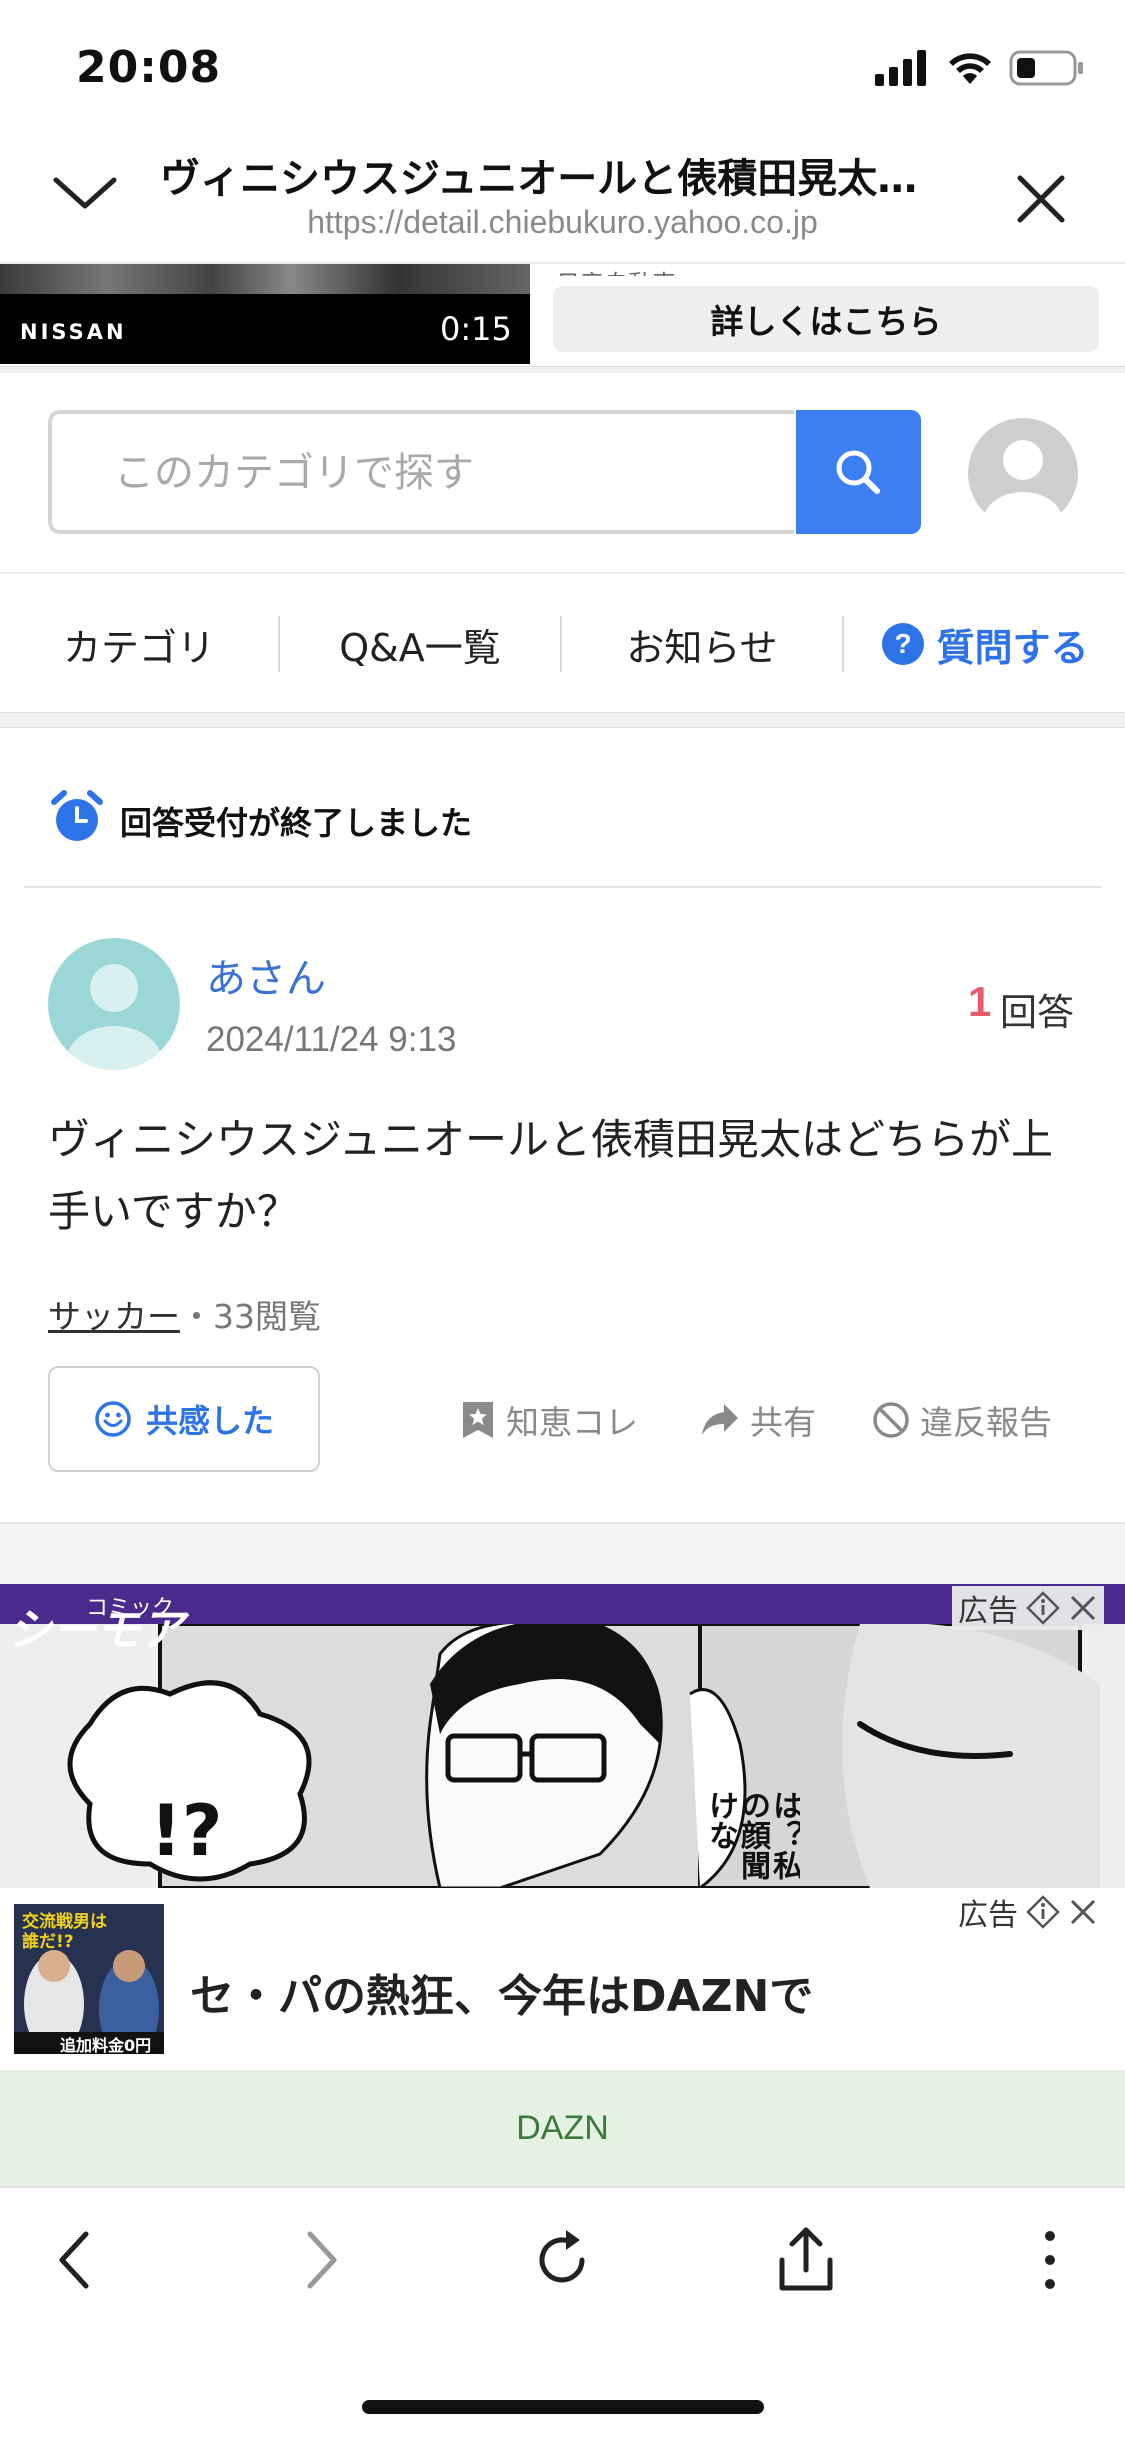 The height and width of the screenshot is (2438, 1125). I want to click on chevron-down-icon, so click(85, 193).